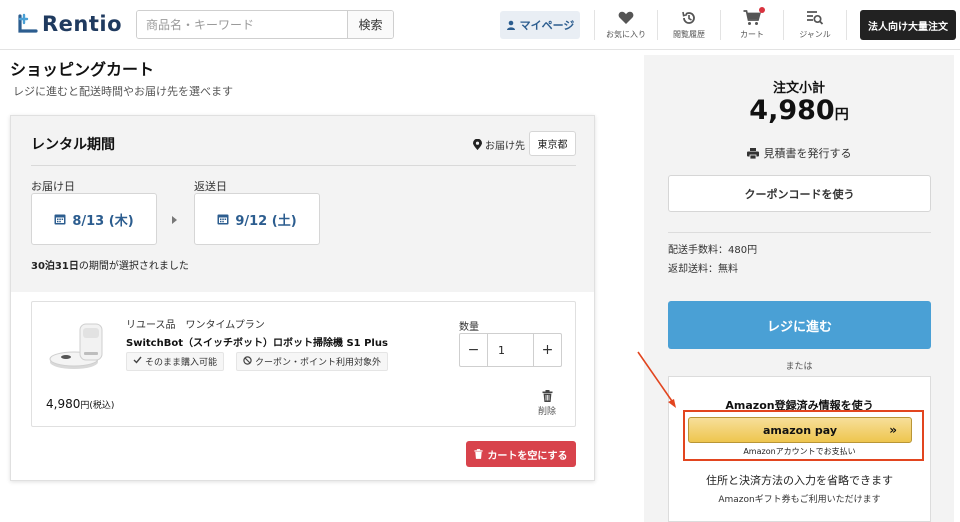 Image resolution: width=960 pixels, height=522 pixels. What do you see at coordinates (689, 17) in the screenshot?
I see `history-icon` at bounding box center [689, 17].